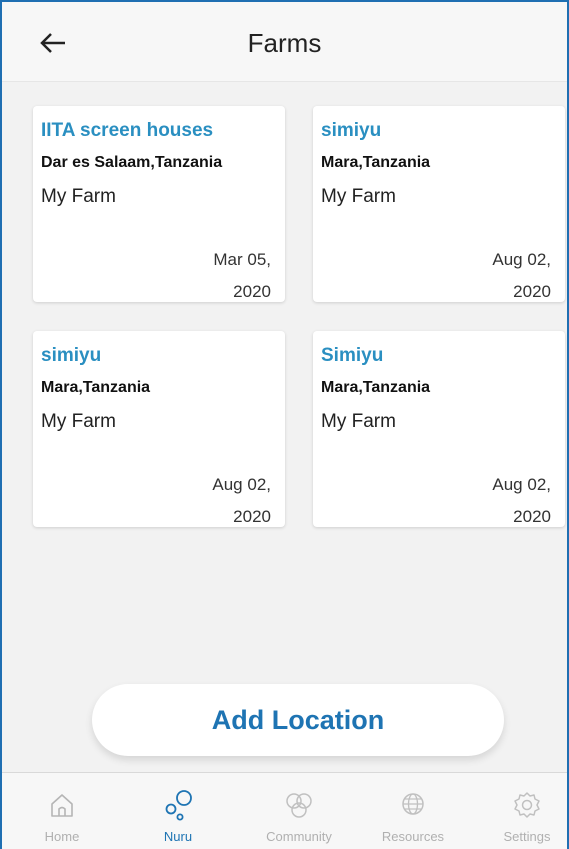  I want to click on page-title: Farms, so click(284, 43).